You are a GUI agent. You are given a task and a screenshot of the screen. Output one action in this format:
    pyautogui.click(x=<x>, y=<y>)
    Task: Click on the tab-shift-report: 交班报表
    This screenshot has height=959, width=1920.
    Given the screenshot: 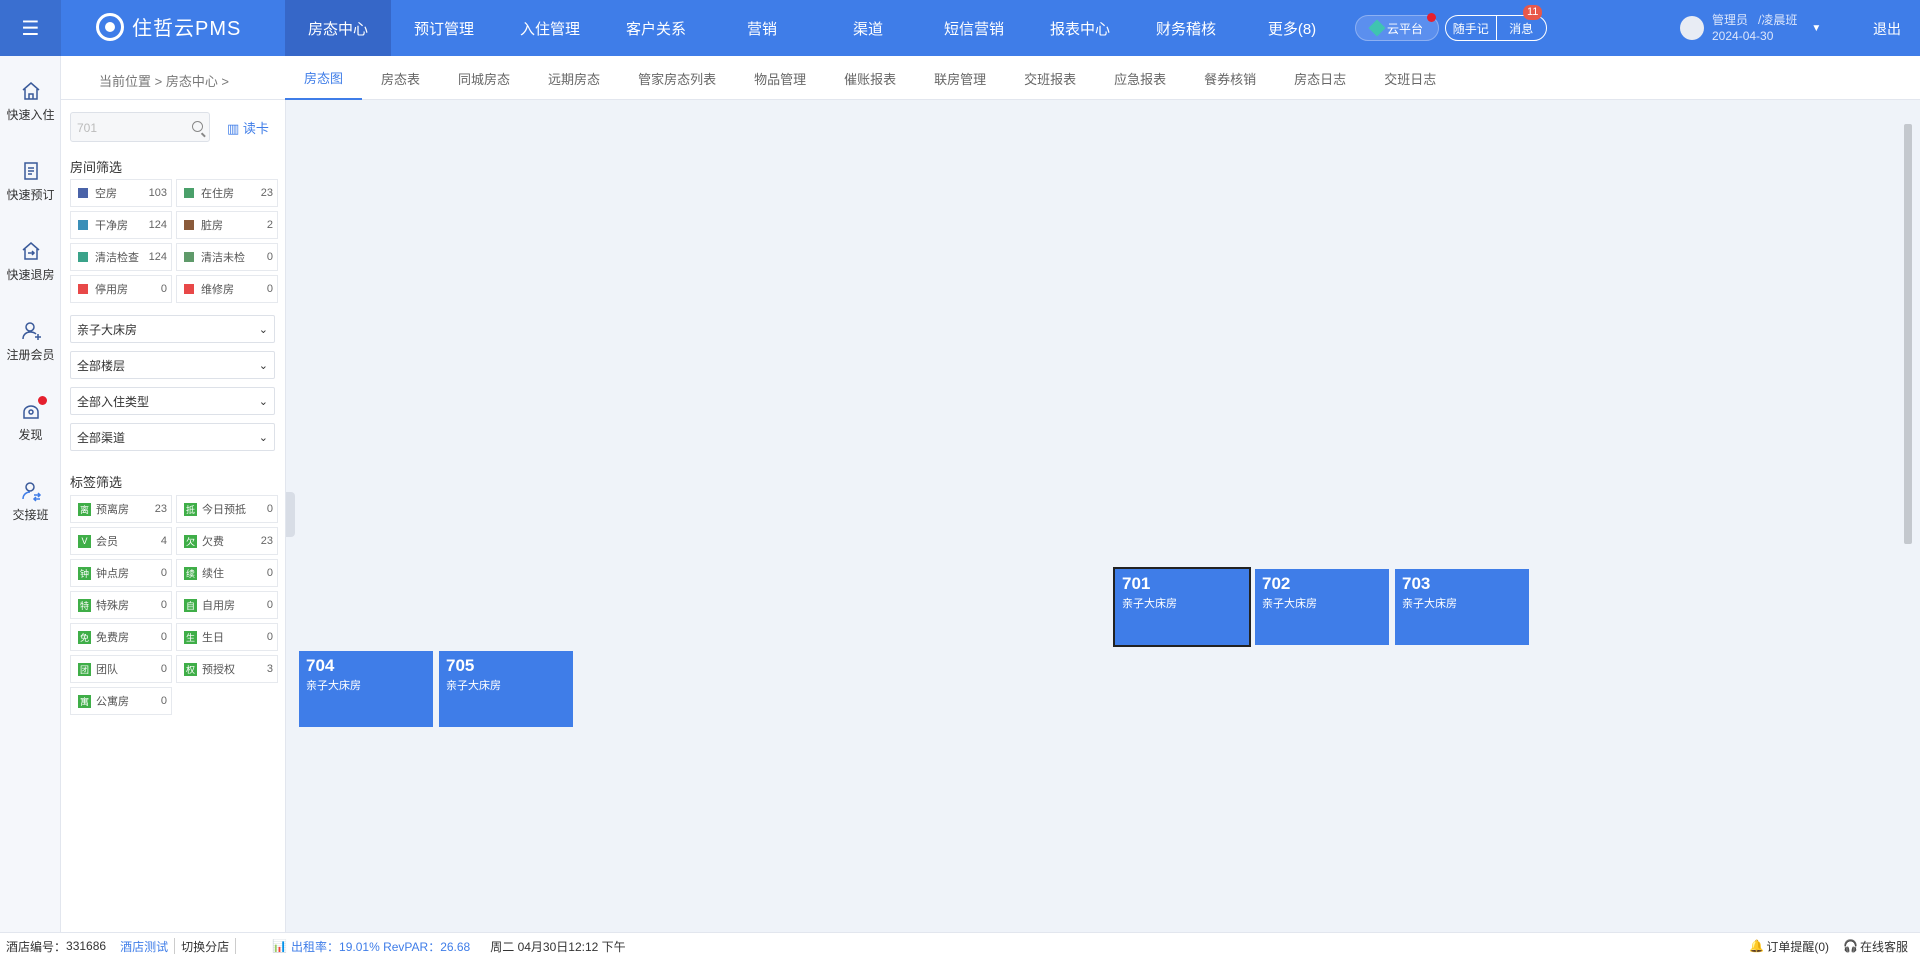 What is the action you would take?
    pyautogui.click(x=1050, y=78)
    